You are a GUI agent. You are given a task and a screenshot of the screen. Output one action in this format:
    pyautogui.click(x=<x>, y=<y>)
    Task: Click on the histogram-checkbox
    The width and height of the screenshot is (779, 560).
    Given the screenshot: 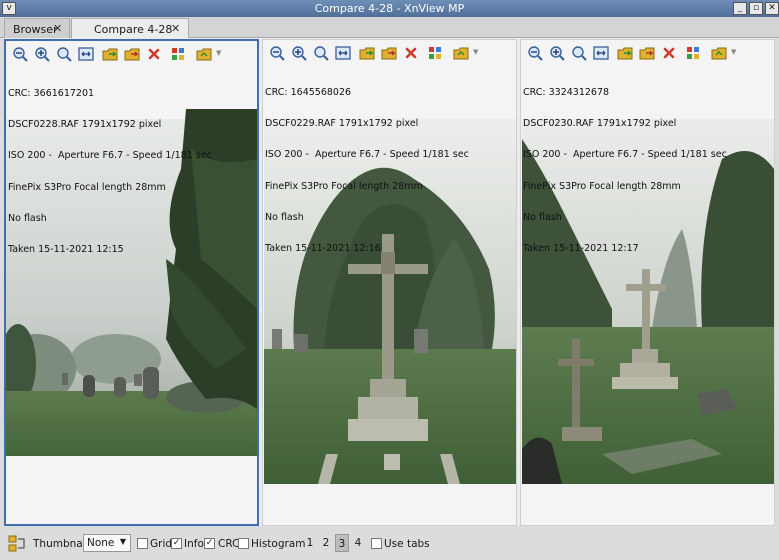 What is the action you would take?
    pyautogui.click(x=243, y=543)
    